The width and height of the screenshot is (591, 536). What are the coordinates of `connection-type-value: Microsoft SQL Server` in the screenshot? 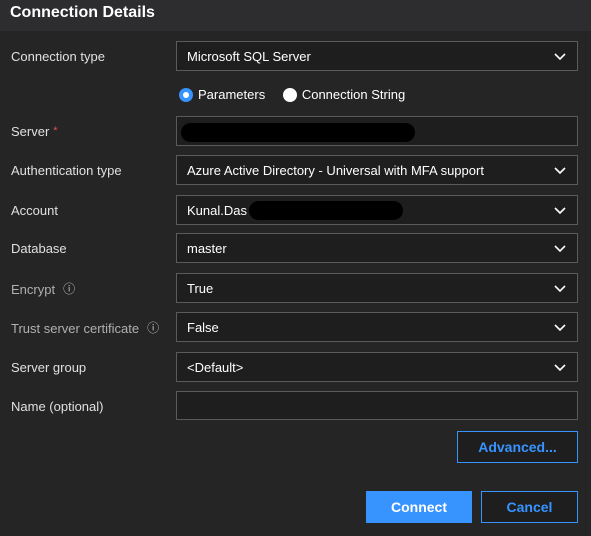 It's located at (249, 56).